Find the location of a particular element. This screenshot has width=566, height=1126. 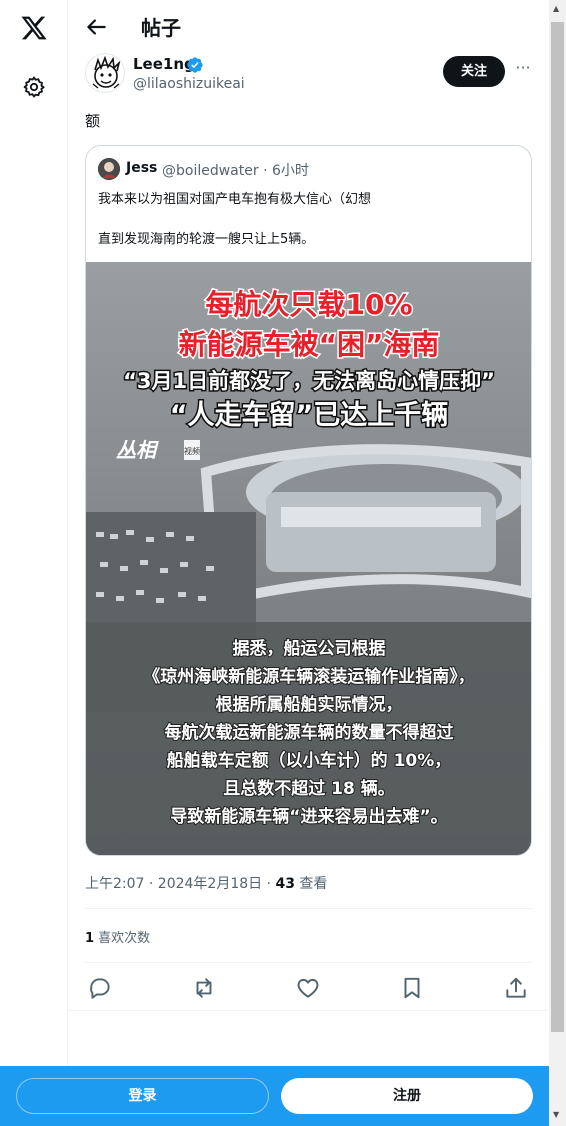

media-caption-line-7: 导致新能源车辆“进来容易出去难”。 is located at coordinates (308, 816).